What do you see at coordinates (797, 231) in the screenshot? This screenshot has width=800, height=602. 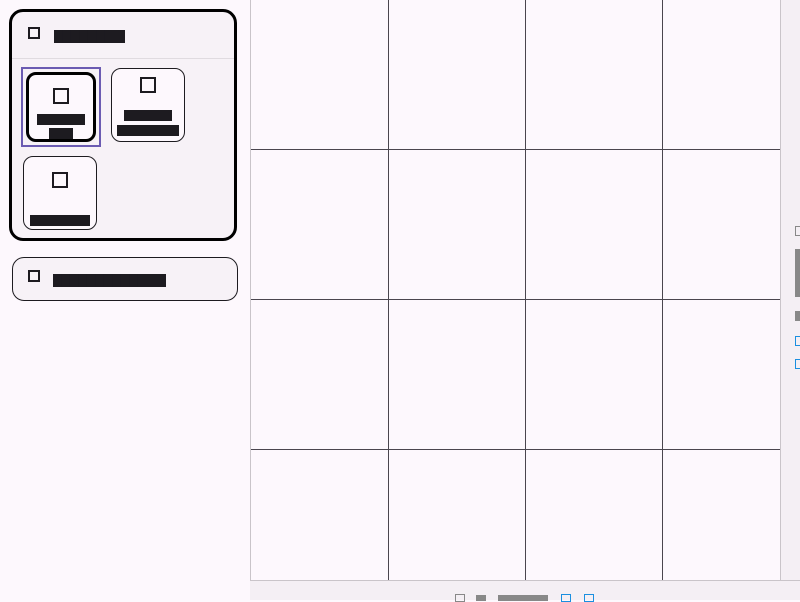 I see `right-toolbar-icon` at bounding box center [797, 231].